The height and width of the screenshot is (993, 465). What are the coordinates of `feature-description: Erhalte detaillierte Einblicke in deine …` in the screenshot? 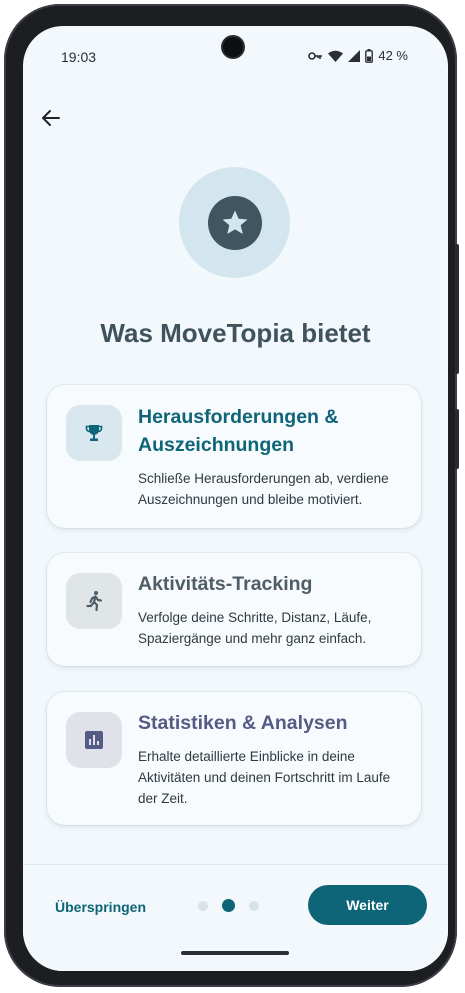 It's located at (264, 777).